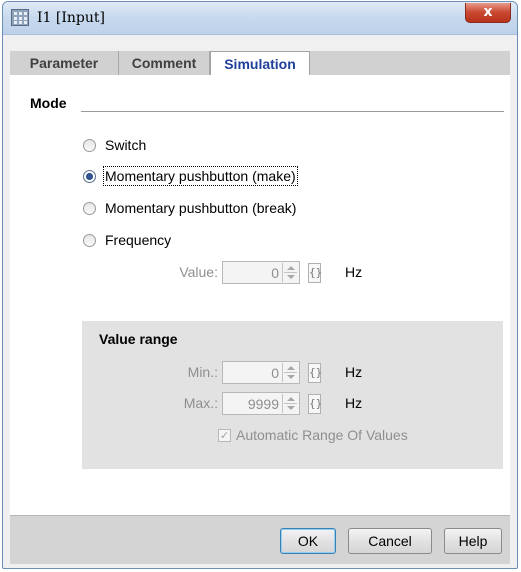 This screenshot has width=521, height=572. Describe the element at coordinates (20, 17) in the screenshot. I see `app-icon` at that location.